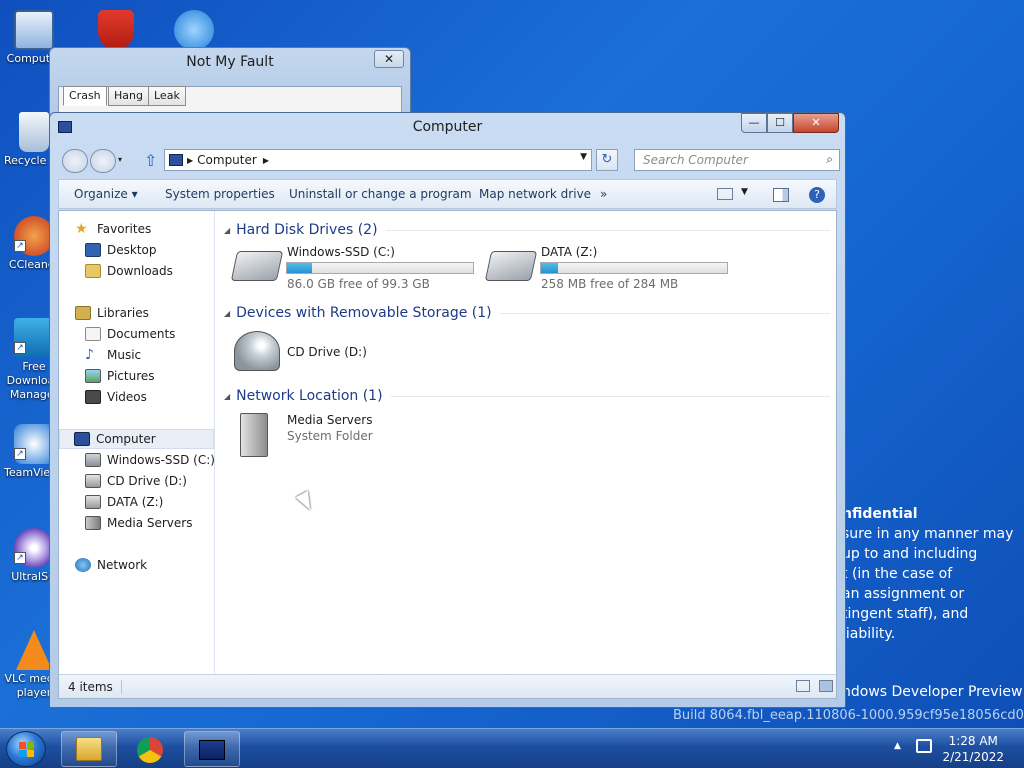 The width and height of the screenshot is (1024, 768). Describe the element at coordinates (220, 194) in the screenshot. I see `system-properties-button: System properties` at that location.